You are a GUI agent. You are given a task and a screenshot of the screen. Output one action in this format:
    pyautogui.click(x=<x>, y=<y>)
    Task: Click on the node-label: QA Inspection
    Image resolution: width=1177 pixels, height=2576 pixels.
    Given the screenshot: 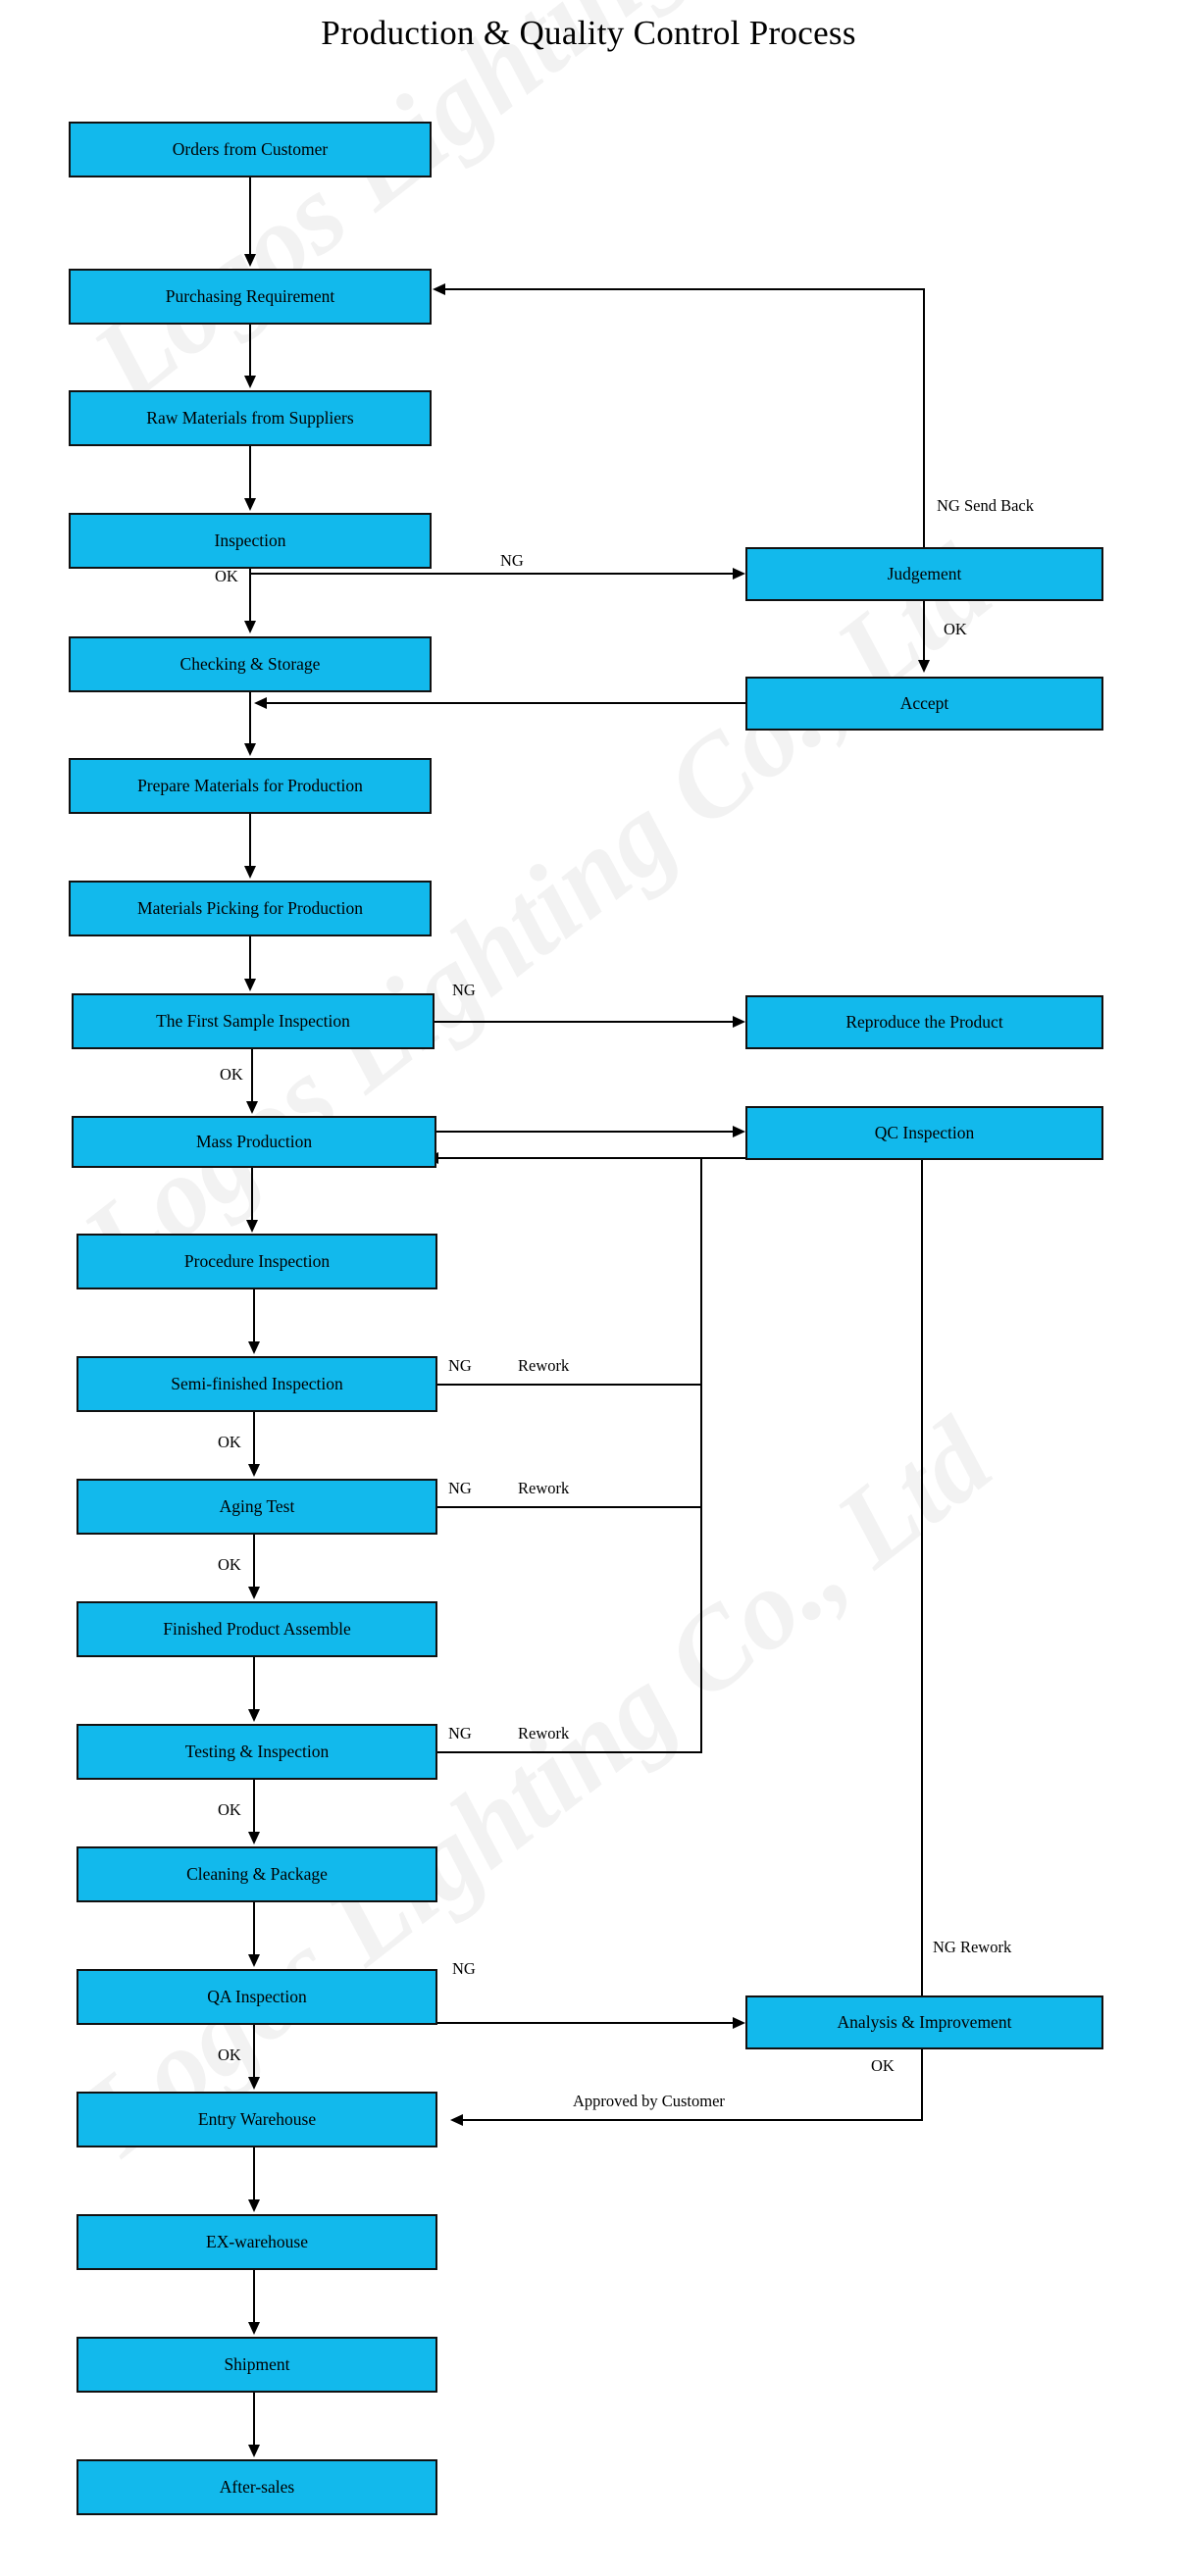 What is the action you would take?
    pyautogui.click(x=257, y=1996)
    